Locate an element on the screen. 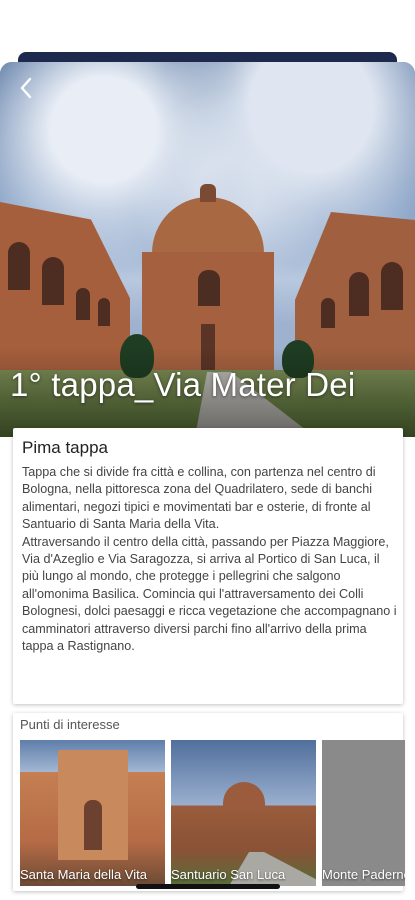  home-indicator is located at coordinates (208, 886).